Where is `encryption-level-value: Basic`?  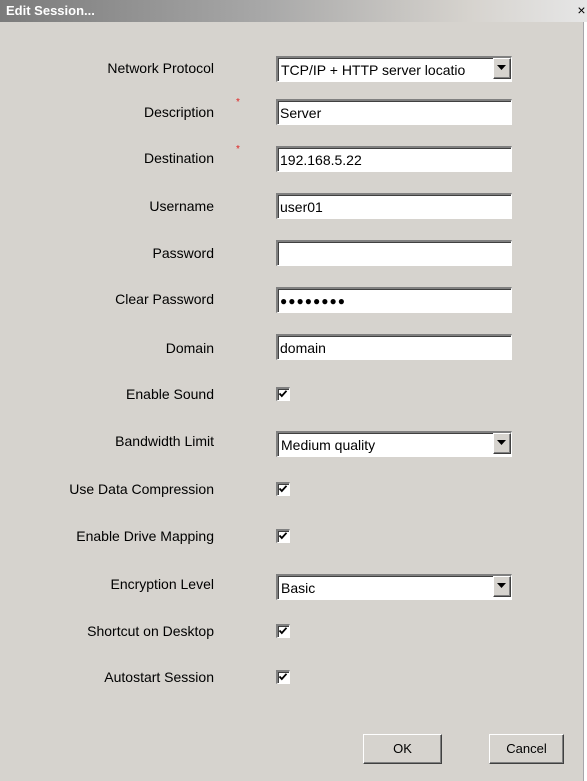
encryption-level-value: Basic is located at coordinates (298, 588).